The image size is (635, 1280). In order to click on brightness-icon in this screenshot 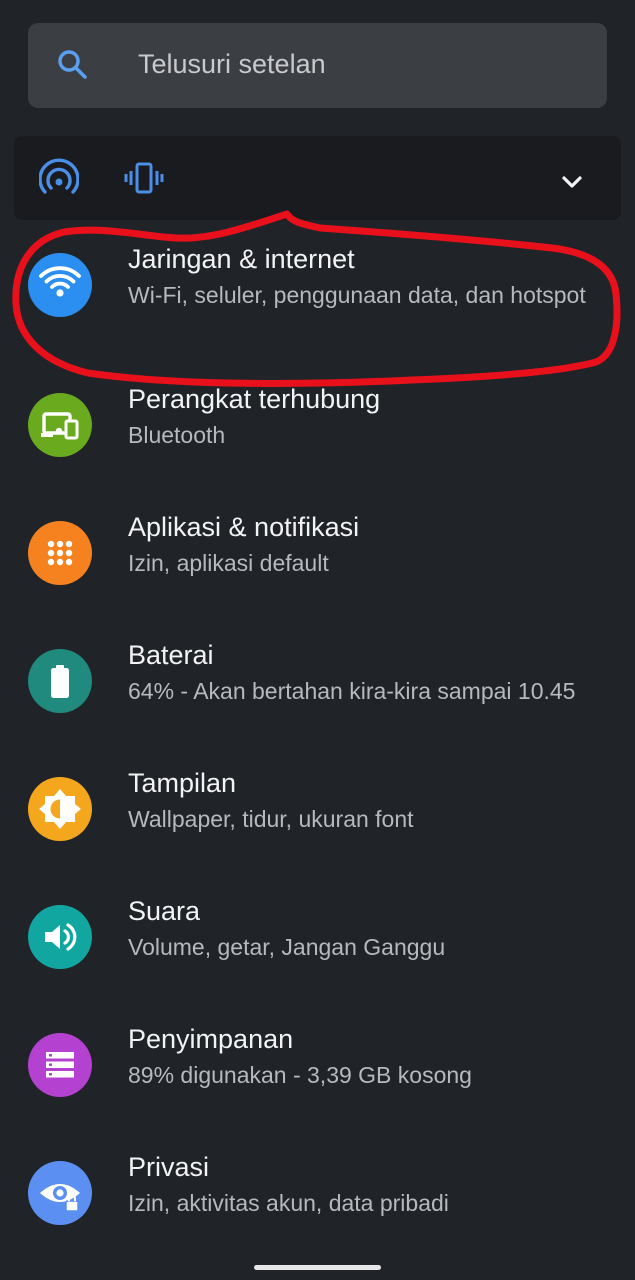, I will do `click(60, 809)`.